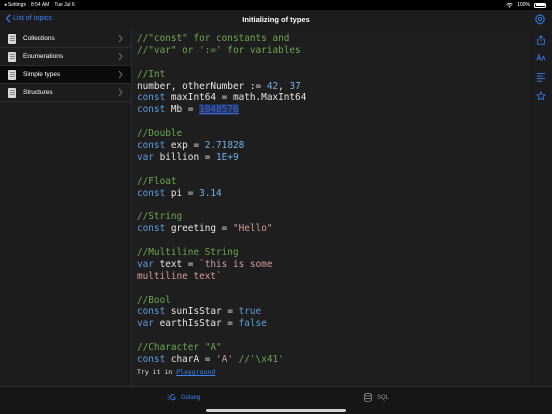 This screenshot has height=414, width=552. Describe the element at coordinates (221, 301) in the screenshot. I see `code-line: //Bool` at that location.